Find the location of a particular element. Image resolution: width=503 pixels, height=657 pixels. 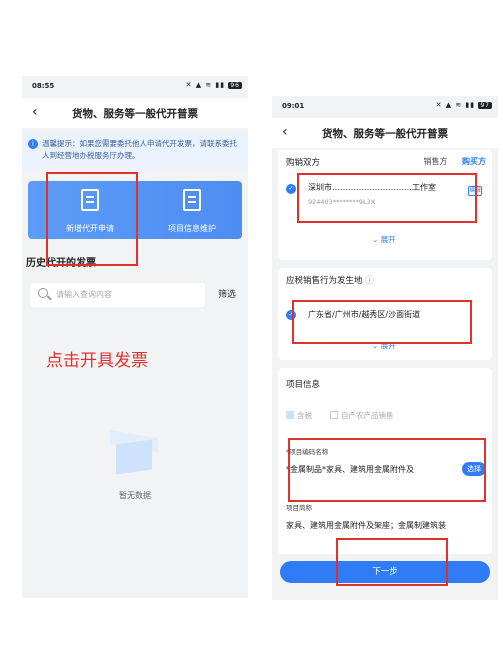

status-icons: ✕ ▲ ≋ ▮▮ 97 is located at coordinates (463, 105).